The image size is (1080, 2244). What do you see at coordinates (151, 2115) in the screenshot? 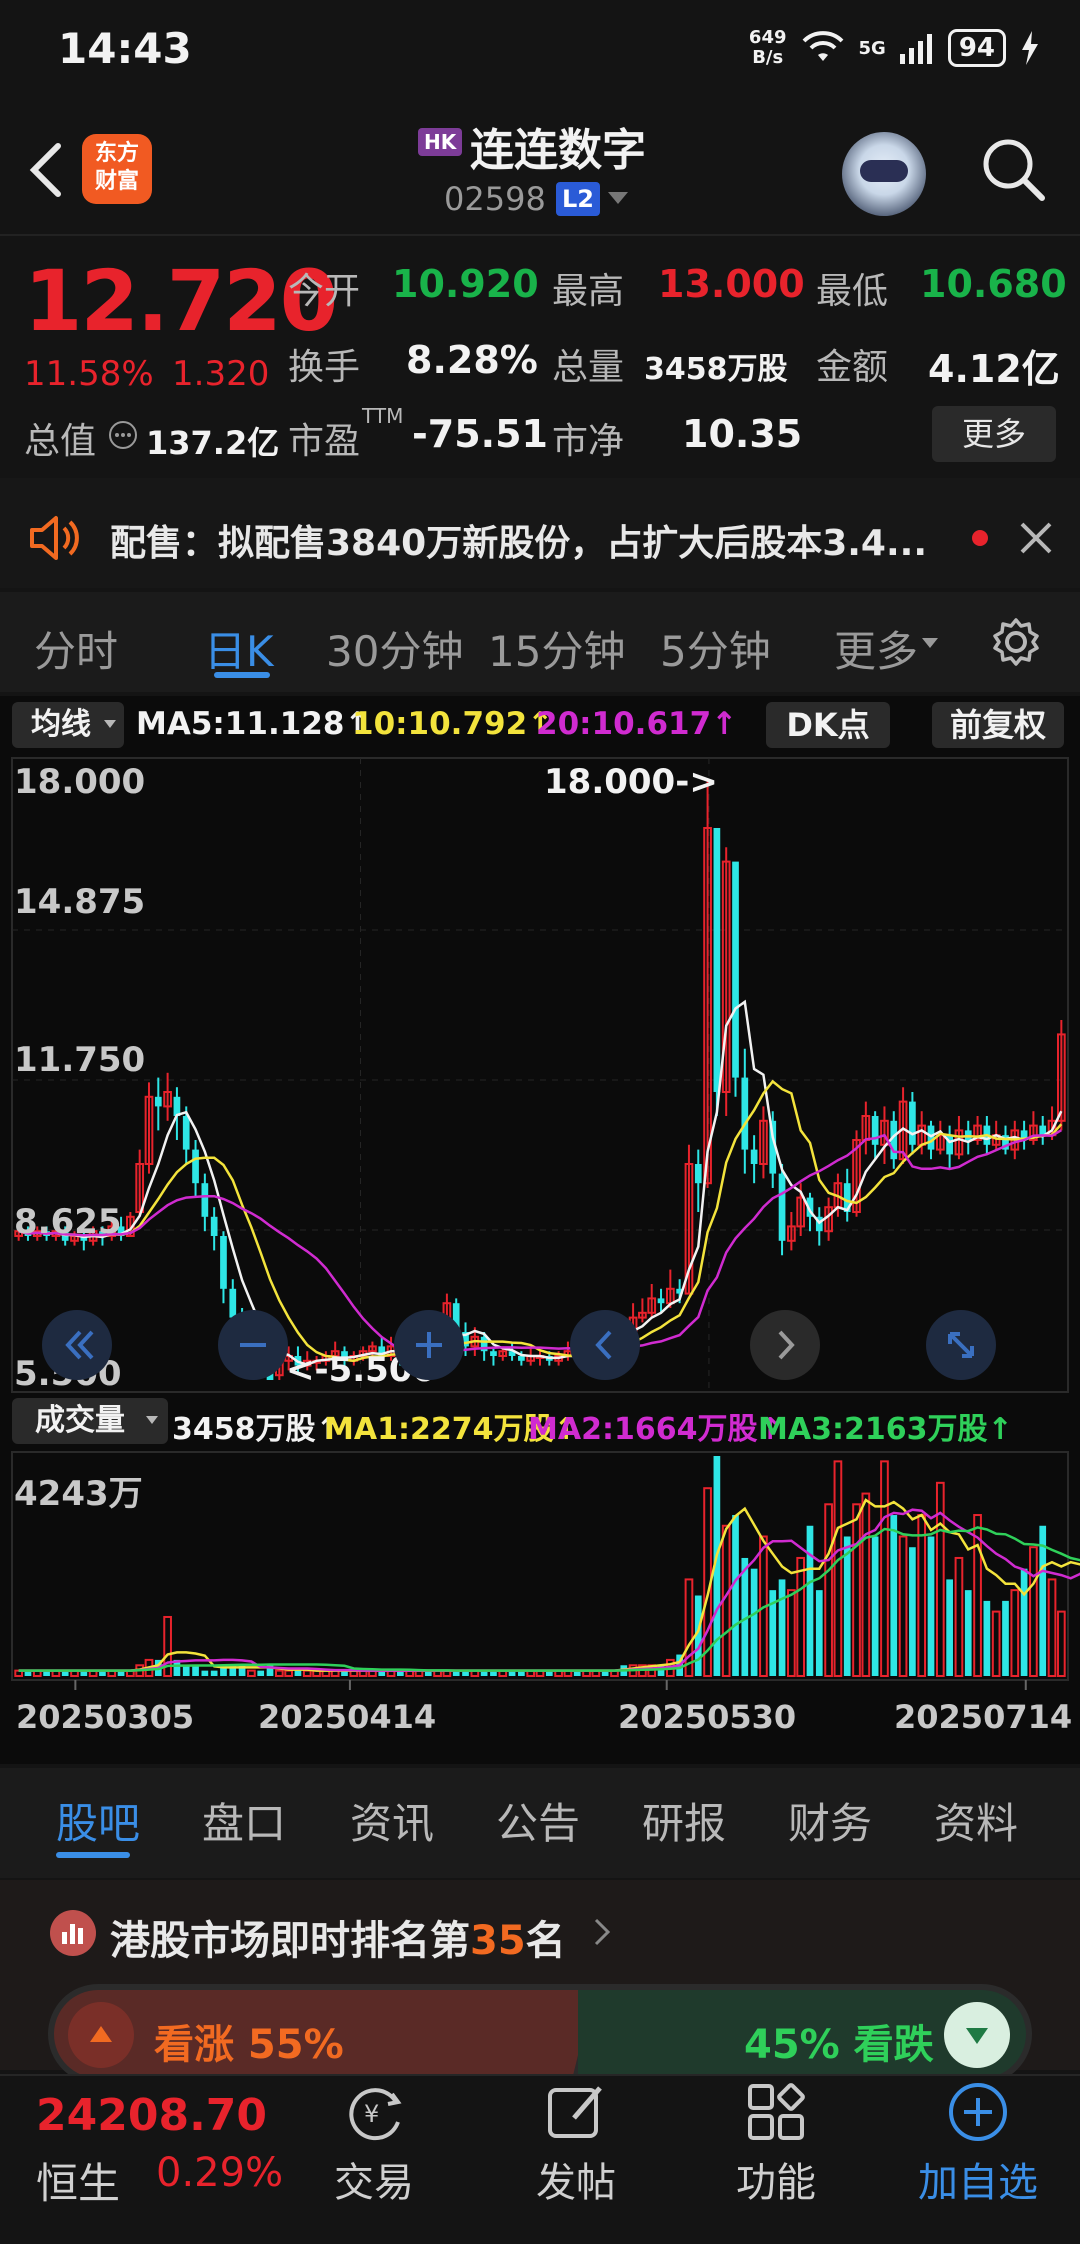
I see `index-value: 24208.70` at bounding box center [151, 2115].